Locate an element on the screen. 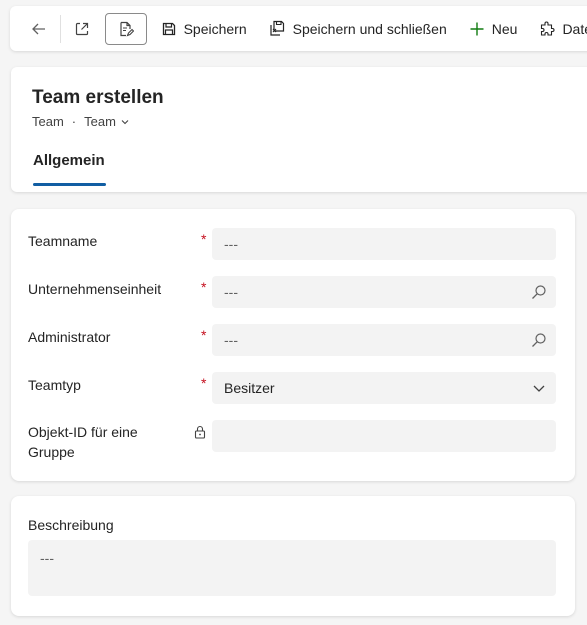  field-label-team-name: Teamname is located at coordinates (63, 241).